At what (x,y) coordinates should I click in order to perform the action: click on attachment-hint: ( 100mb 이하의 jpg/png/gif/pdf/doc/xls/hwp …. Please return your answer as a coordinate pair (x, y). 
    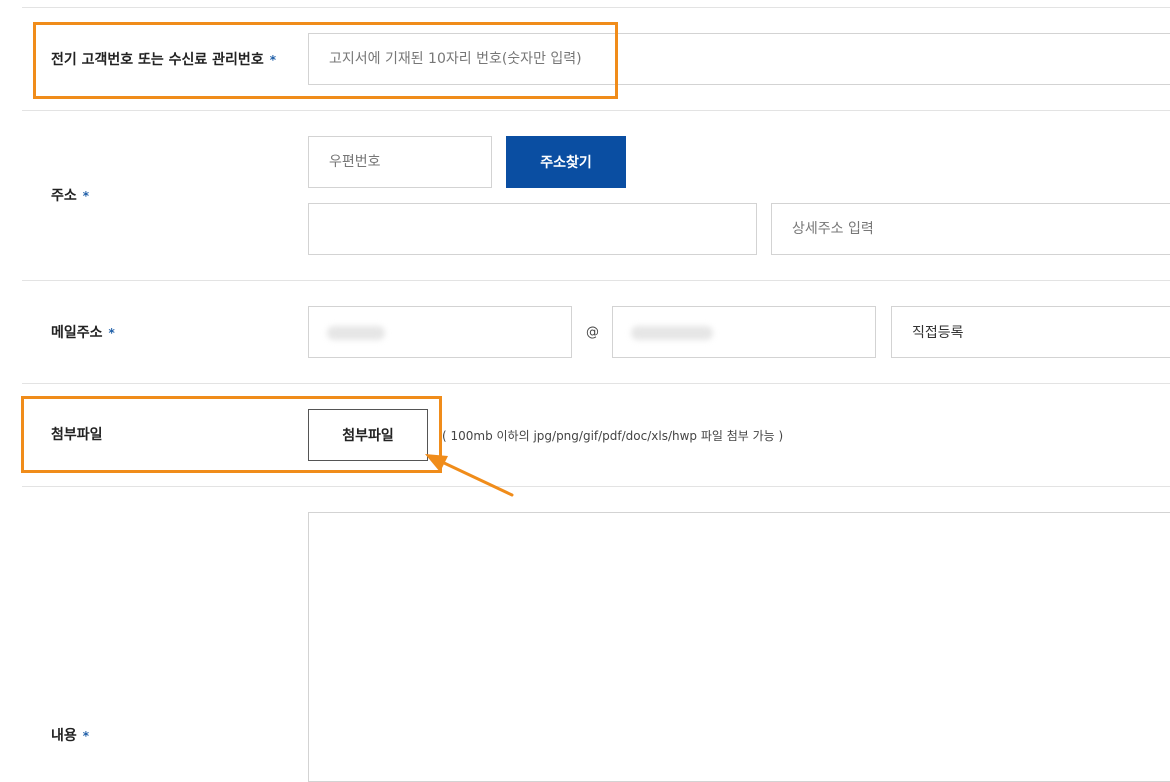
    Looking at the image, I should click on (613, 436).